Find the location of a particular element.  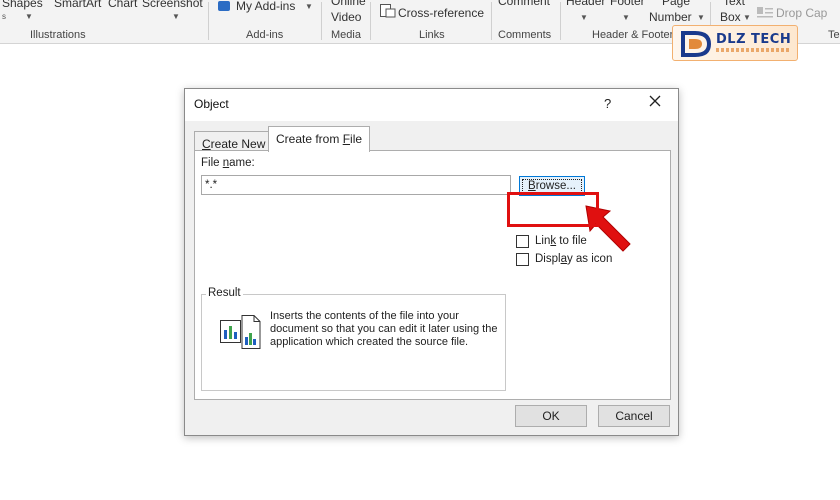

browse-key: B is located at coordinates (532, 186).